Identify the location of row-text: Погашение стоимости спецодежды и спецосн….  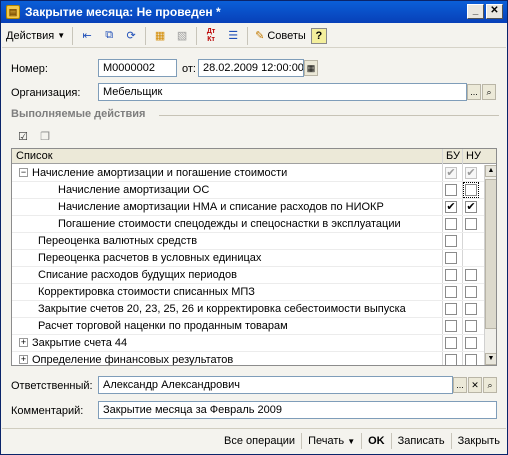
(229, 224).